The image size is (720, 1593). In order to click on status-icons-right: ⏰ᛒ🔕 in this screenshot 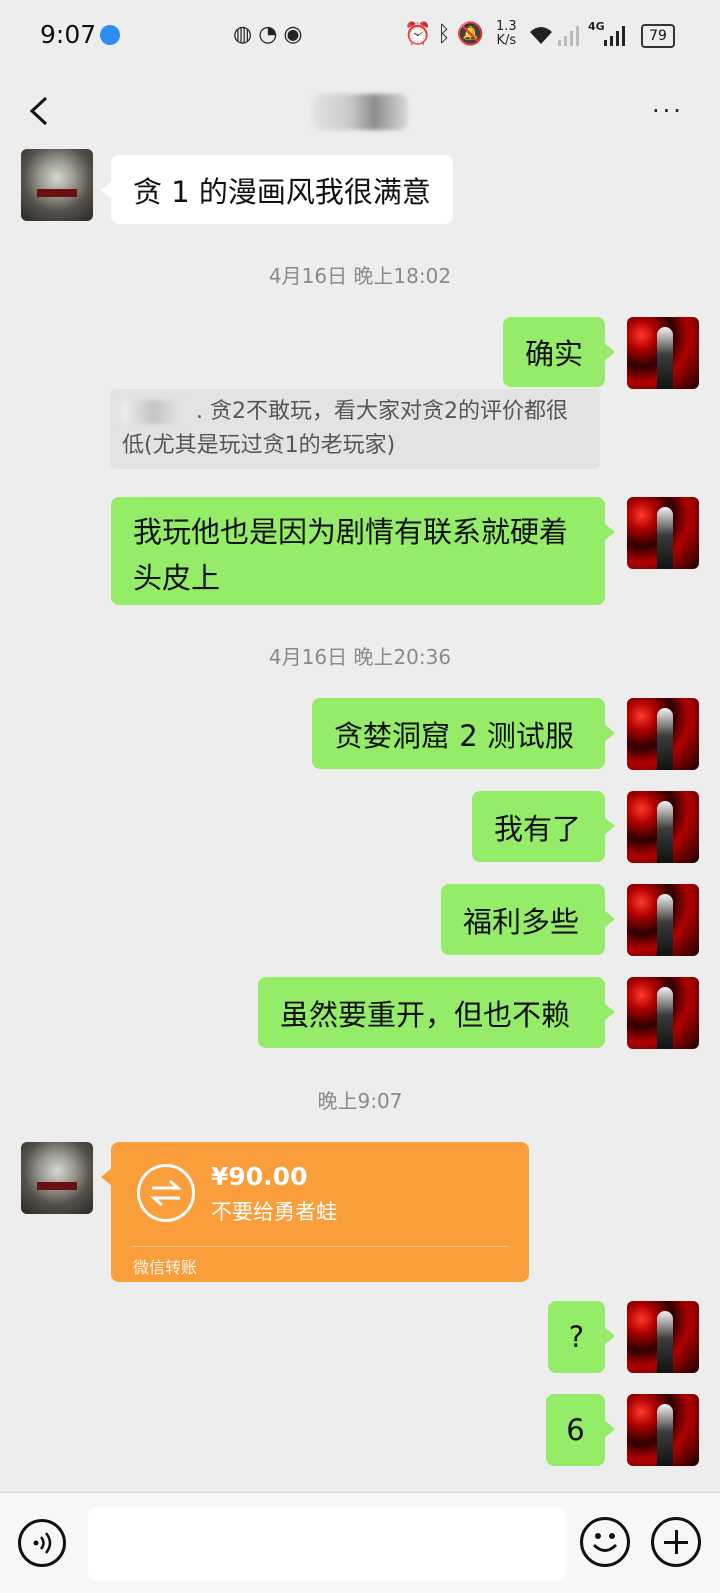, I will do `click(447, 34)`.